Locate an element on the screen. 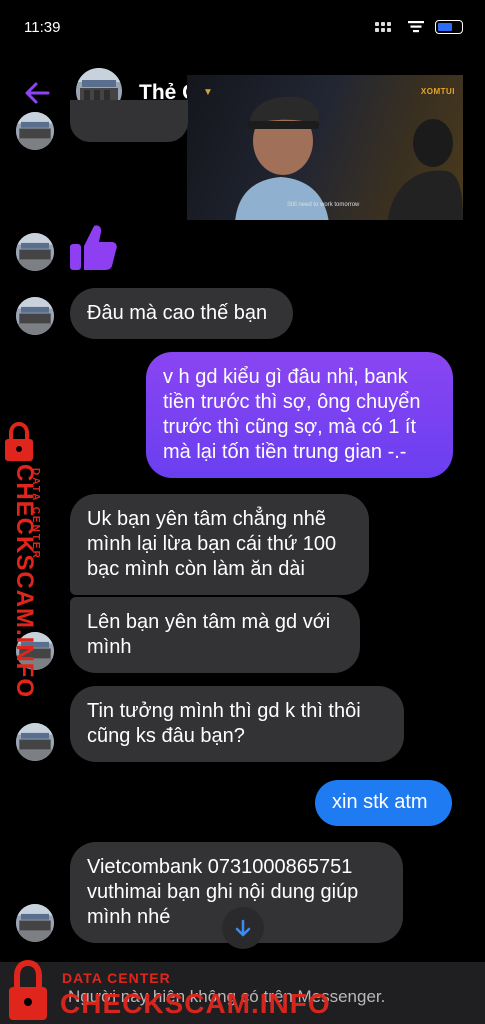 The height and width of the screenshot is (1024, 485). message-text: bạc mình còn làm ăn dài is located at coordinates (196, 569).